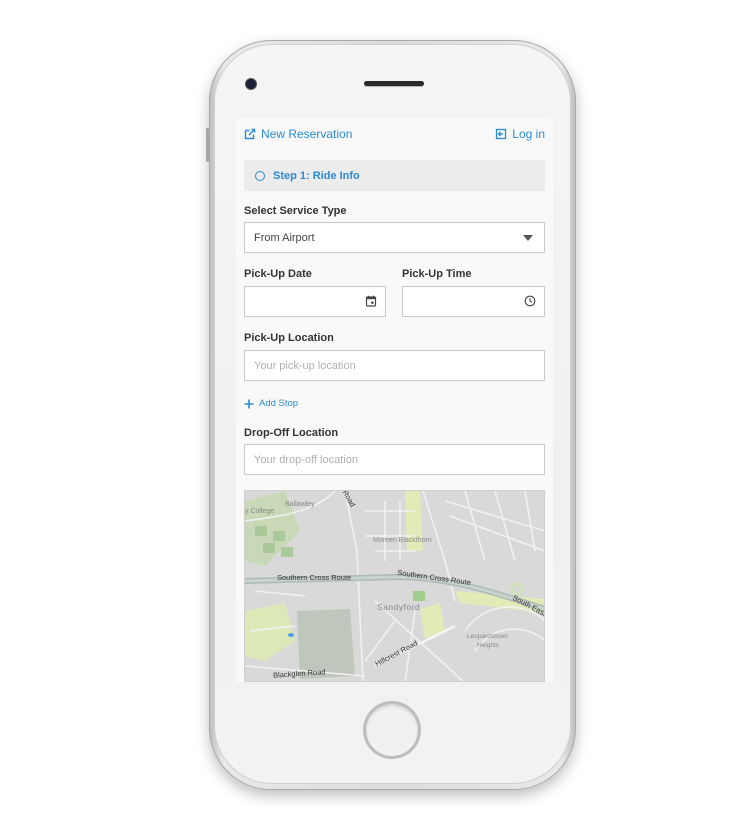 The width and height of the screenshot is (754, 836). What do you see at coordinates (394, 175) in the screenshot?
I see `step-header: Step 1: Ride Info` at bounding box center [394, 175].